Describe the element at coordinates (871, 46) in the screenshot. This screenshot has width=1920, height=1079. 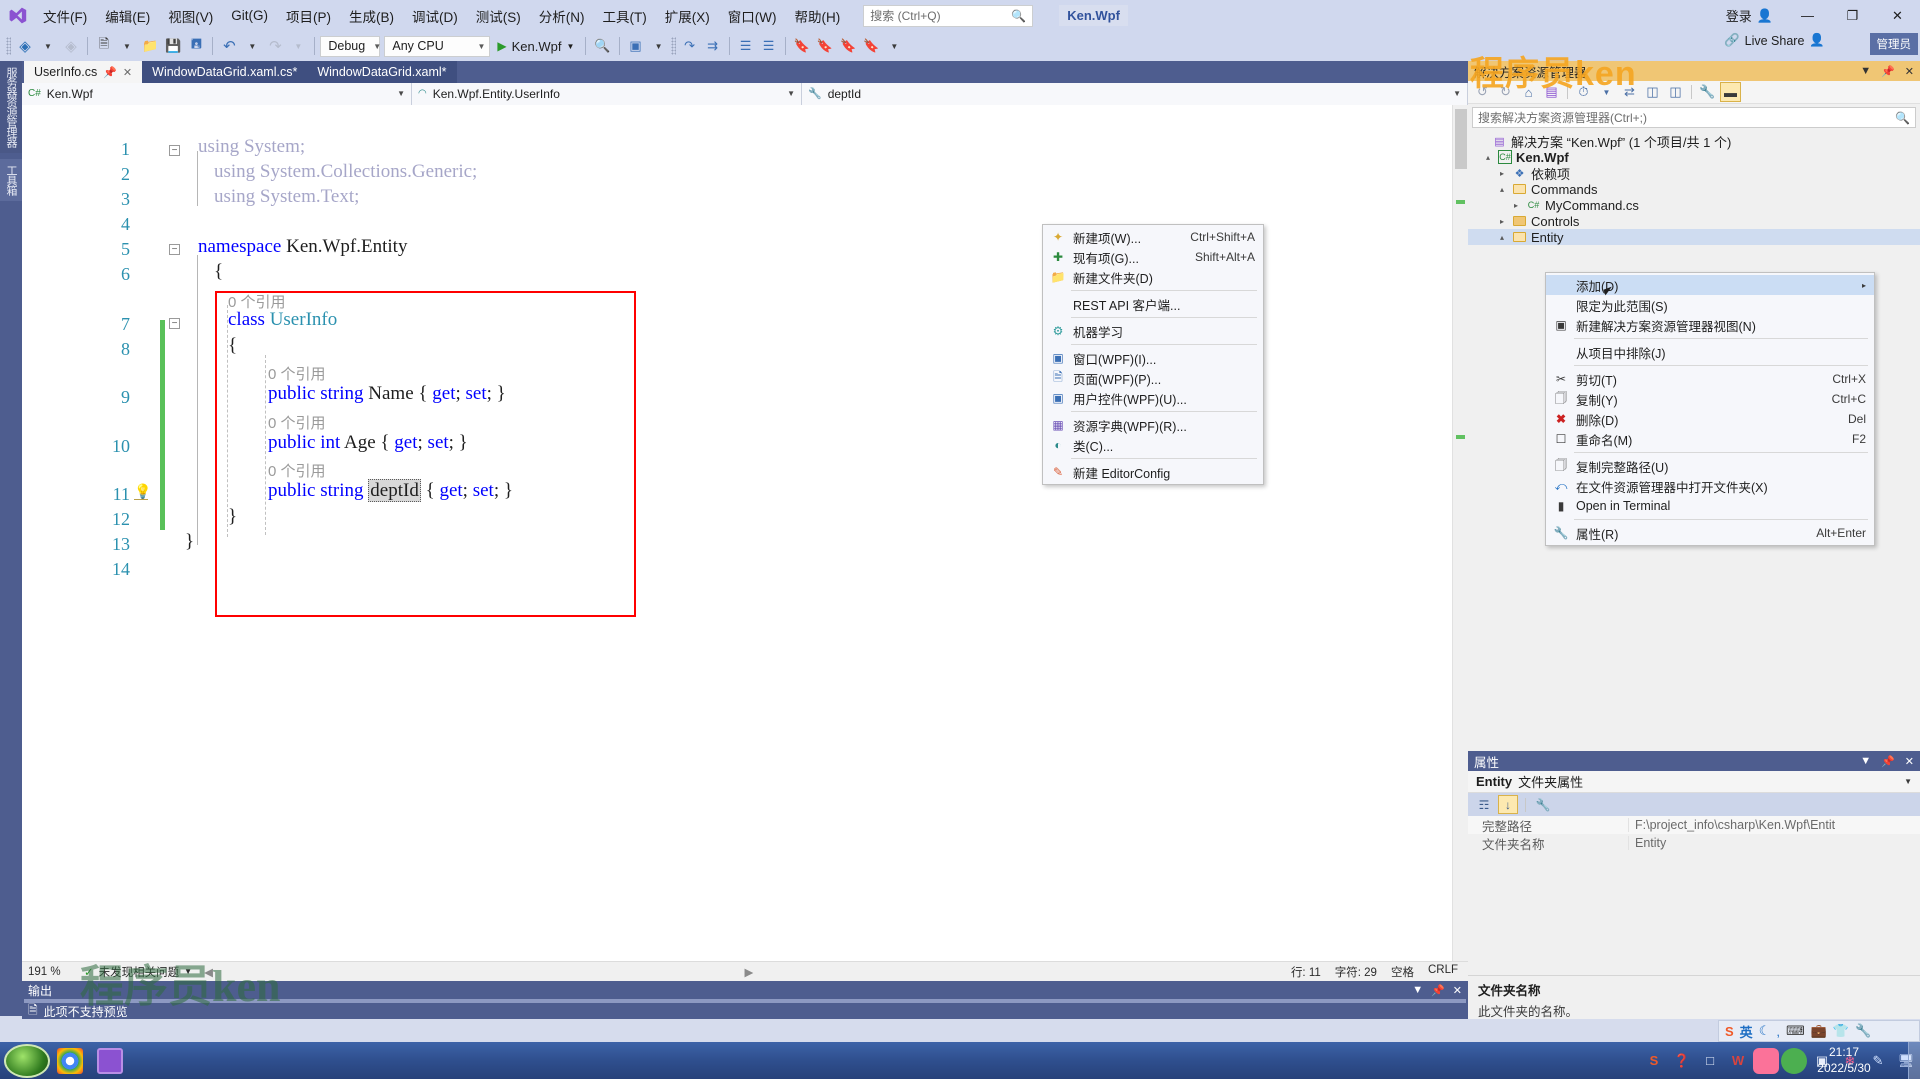
I see `clear-bookmarks-icon: 🔖` at that location.